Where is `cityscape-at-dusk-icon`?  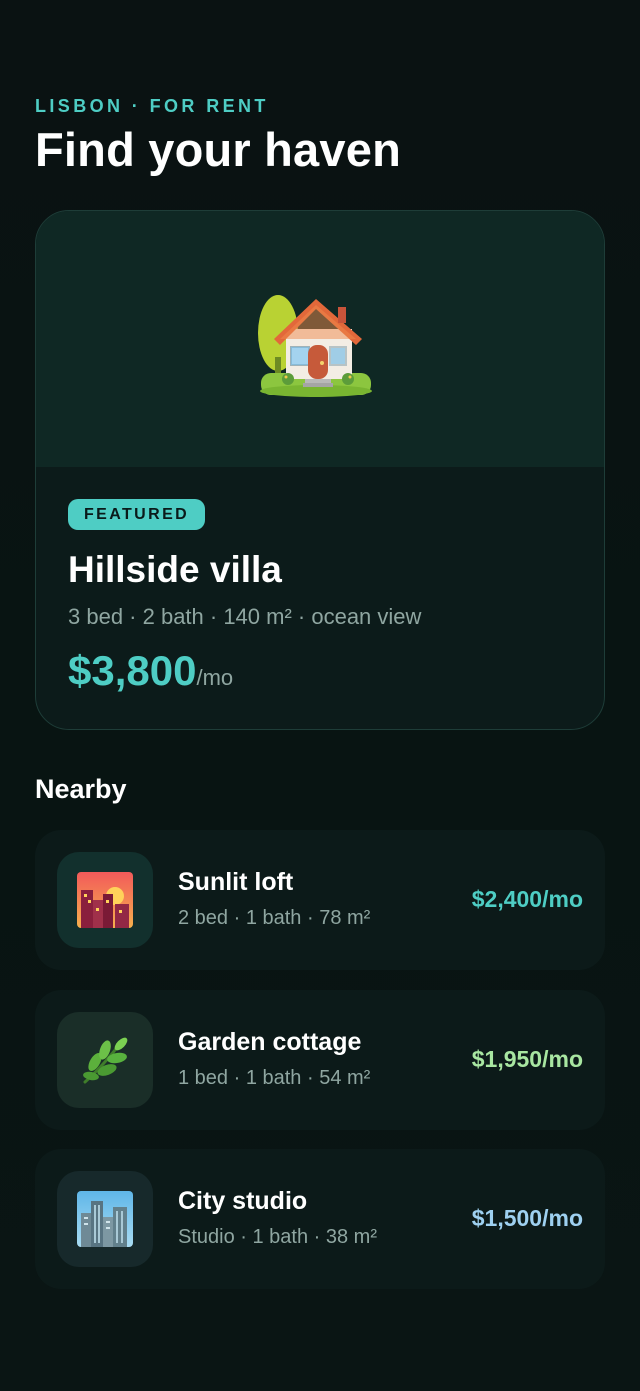
cityscape-at-dusk-icon is located at coordinates (105, 900).